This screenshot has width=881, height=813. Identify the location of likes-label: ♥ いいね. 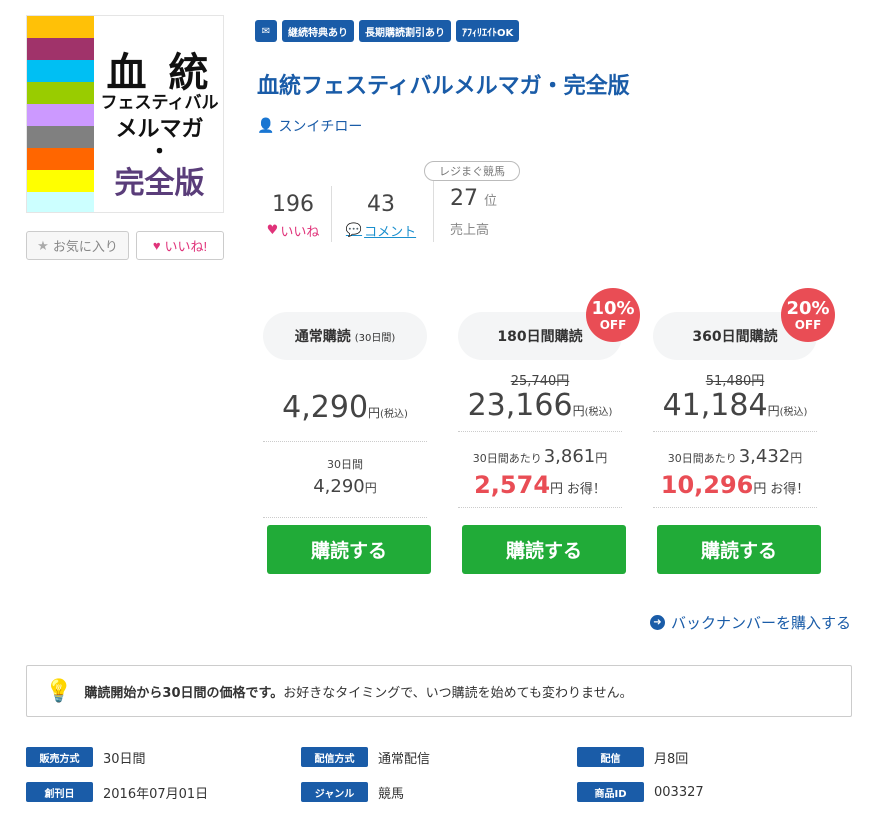
(293, 230).